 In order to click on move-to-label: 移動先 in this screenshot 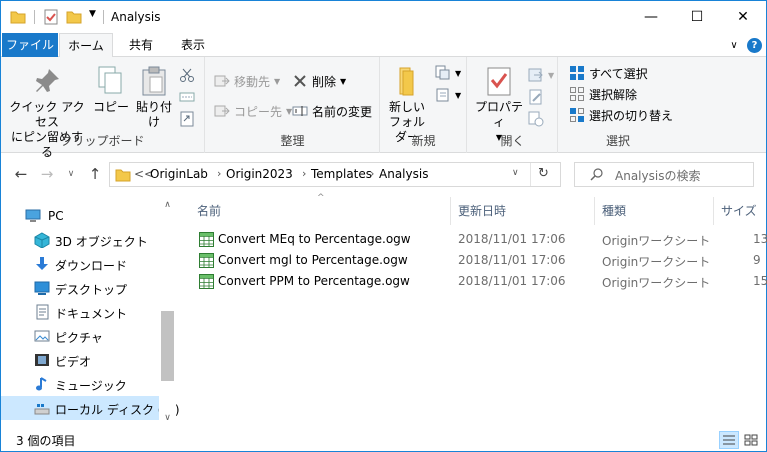, I will do `click(252, 81)`.